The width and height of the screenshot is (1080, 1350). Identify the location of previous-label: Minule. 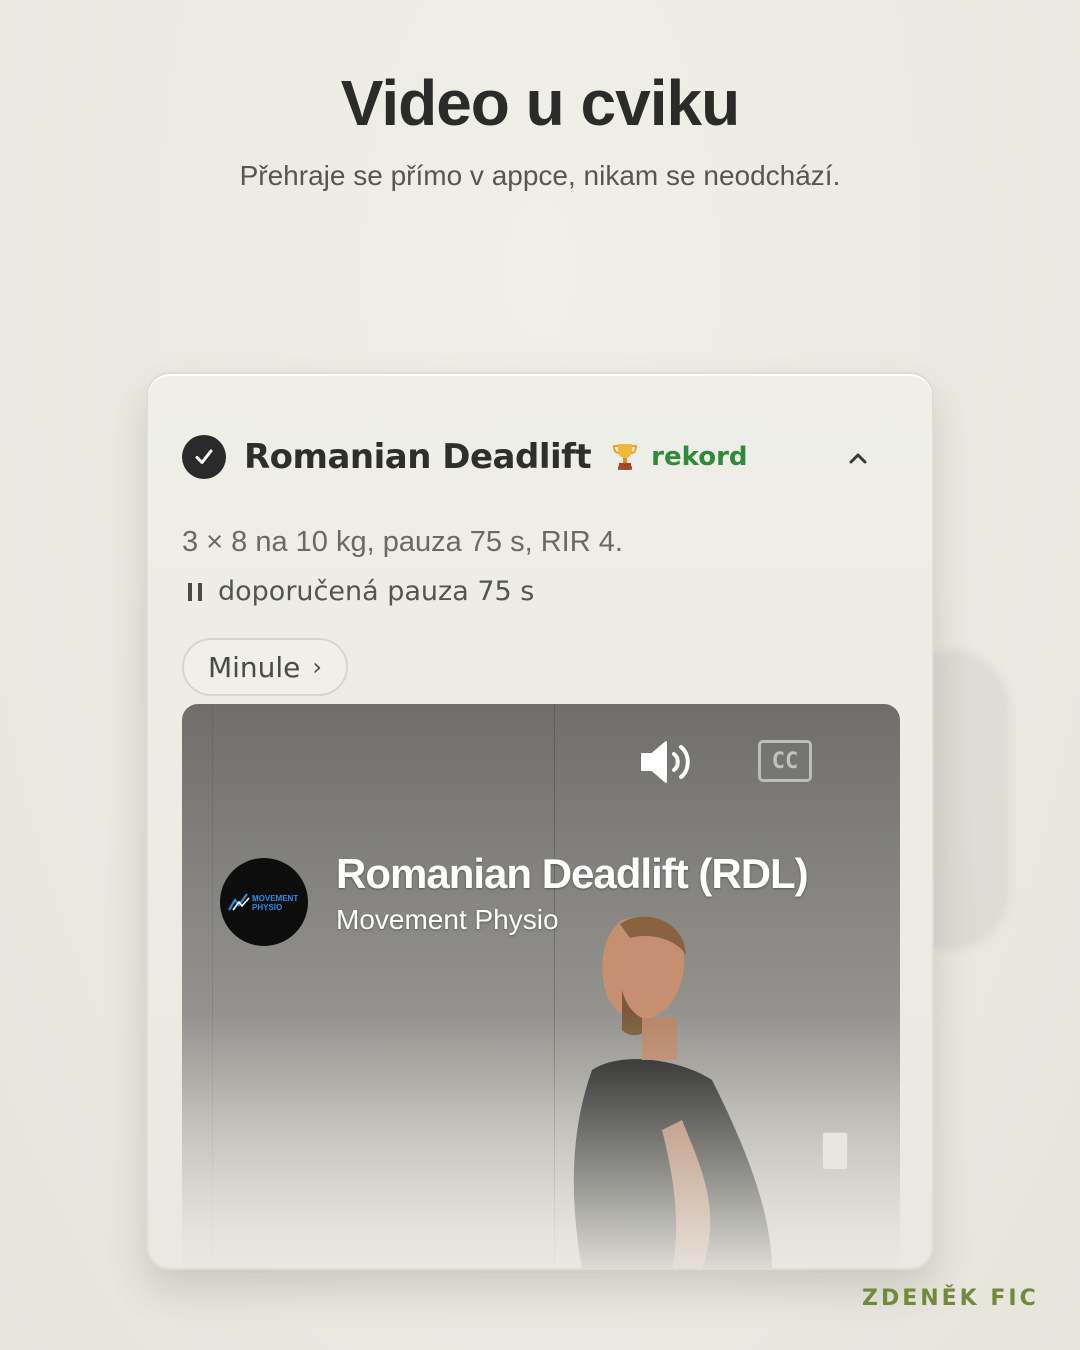
(254, 667).